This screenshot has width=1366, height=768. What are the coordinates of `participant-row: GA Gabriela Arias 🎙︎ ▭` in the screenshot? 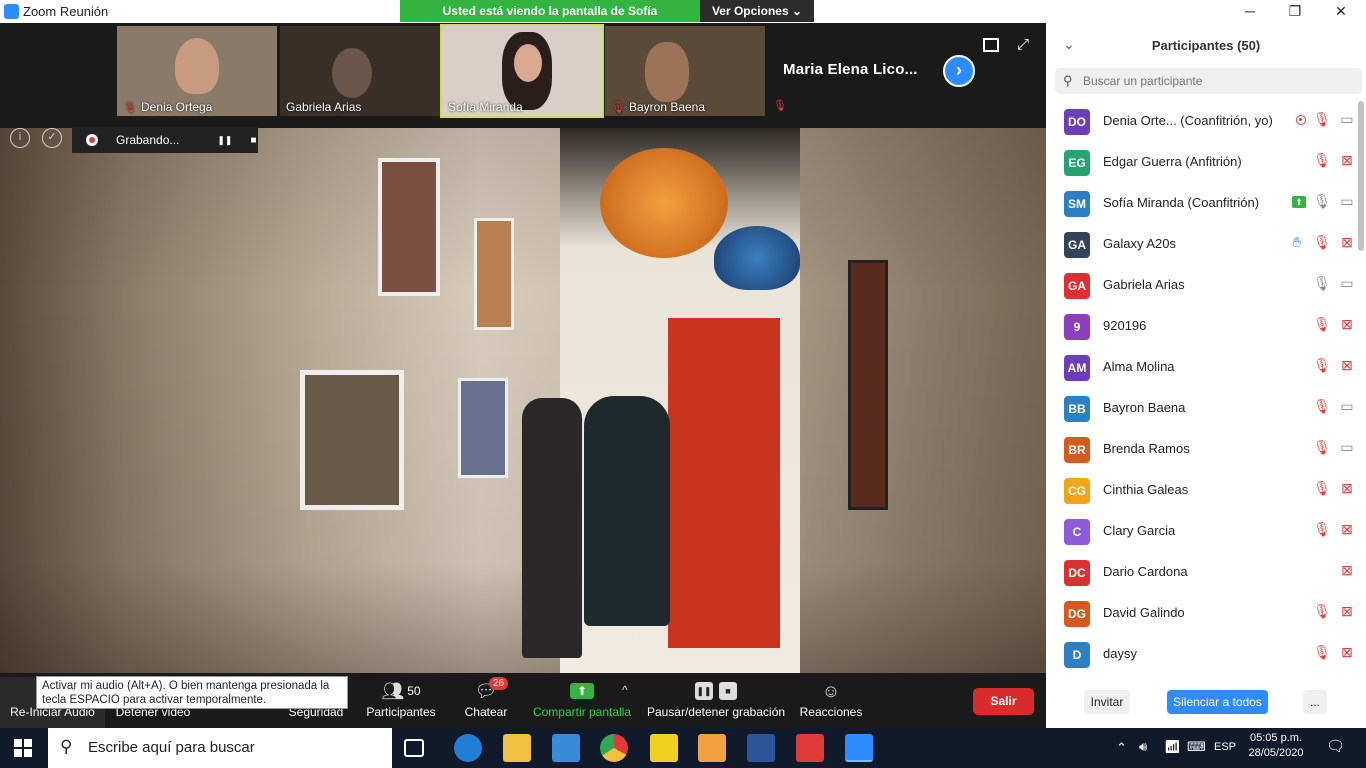 It's located at (1201, 285).